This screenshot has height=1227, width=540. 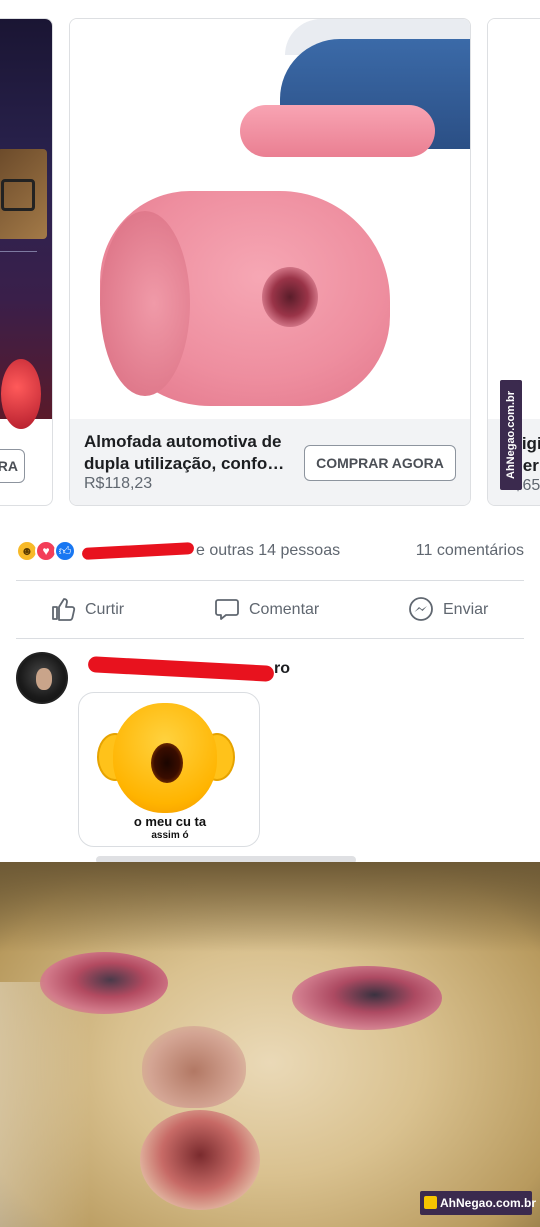 I want to click on like-button: Curtir, so click(x=95, y=610).